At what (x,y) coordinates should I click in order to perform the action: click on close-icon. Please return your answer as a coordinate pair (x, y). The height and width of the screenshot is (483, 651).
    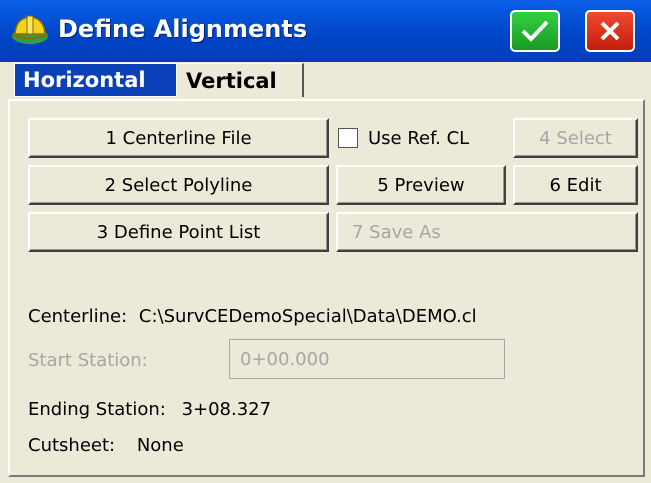
    Looking at the image, I should click on (610, 31).